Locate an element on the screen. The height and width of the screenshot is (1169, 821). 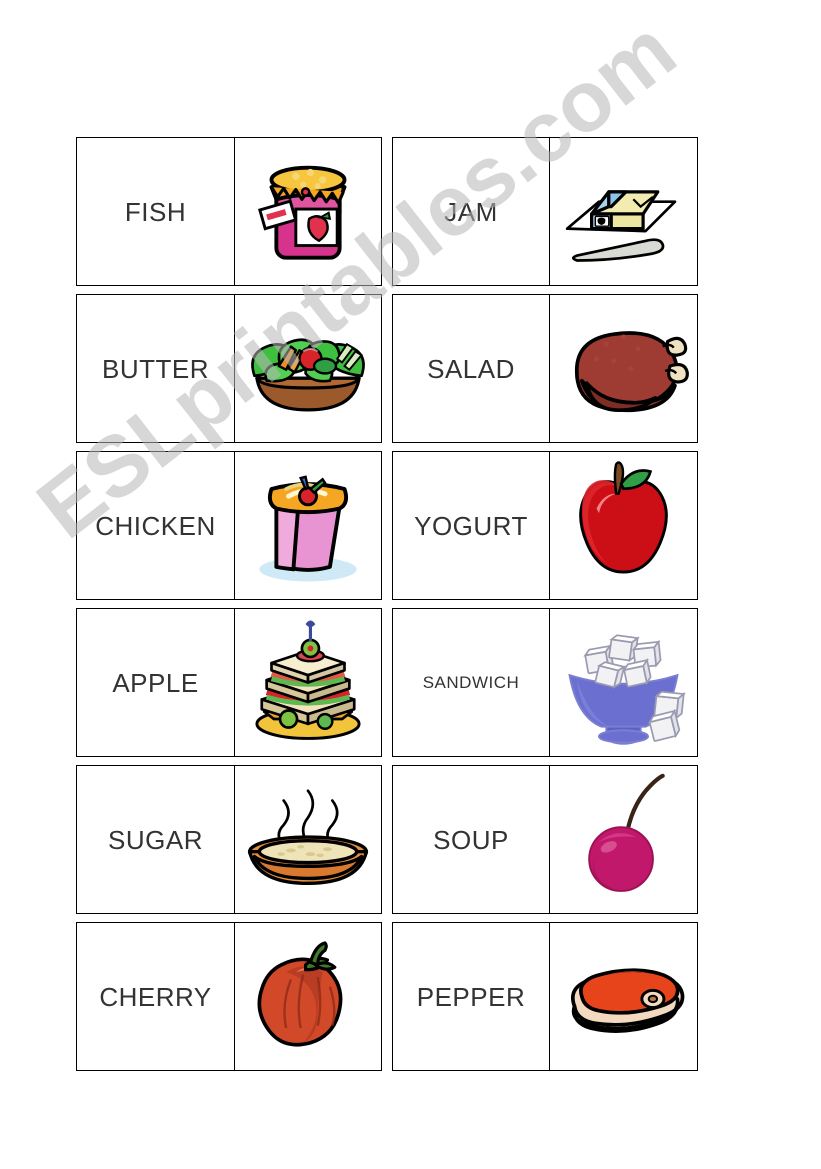
pepper-icon is located at coordinates (308, 996).